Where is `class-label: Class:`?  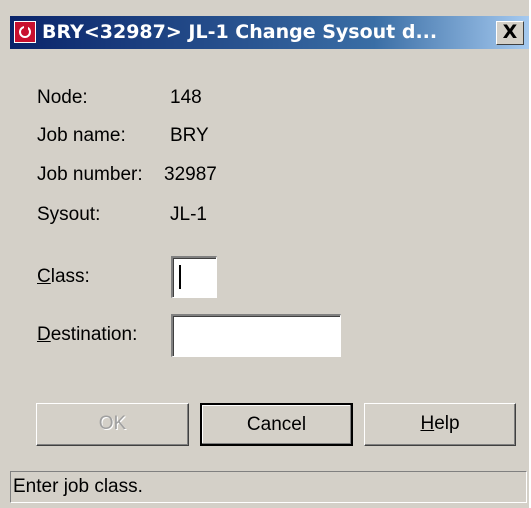
class-label: Class: is located at coordinates (63, 277).